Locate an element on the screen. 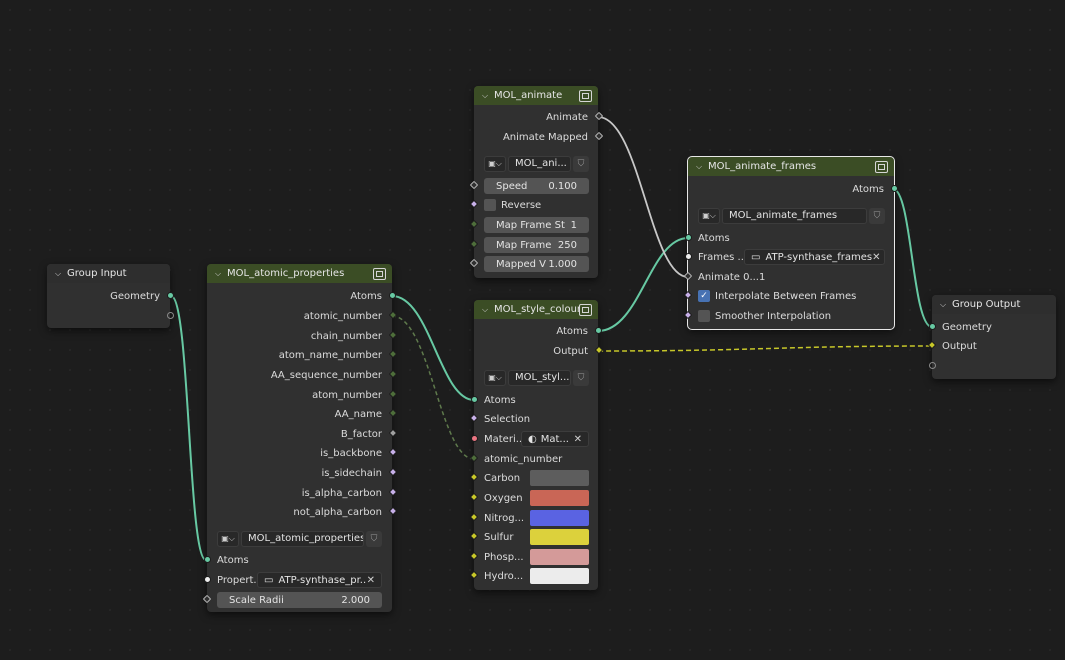  node-group-picker: ▣⌵ MOL_animate_frames ⛉ is located at coordinates (791, 215).